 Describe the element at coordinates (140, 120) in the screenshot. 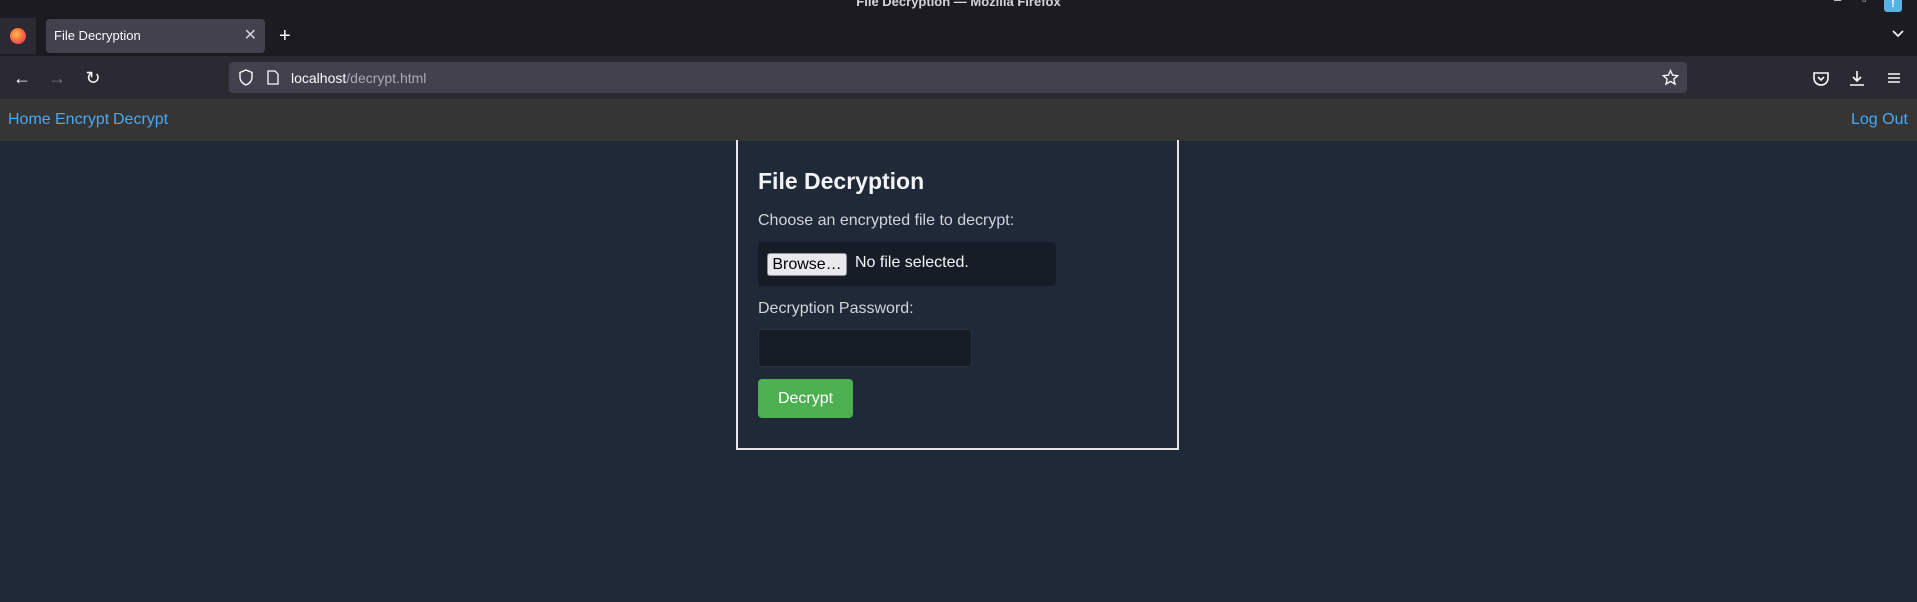

I see `nav-decrypt-link: Decrypt` at that location.